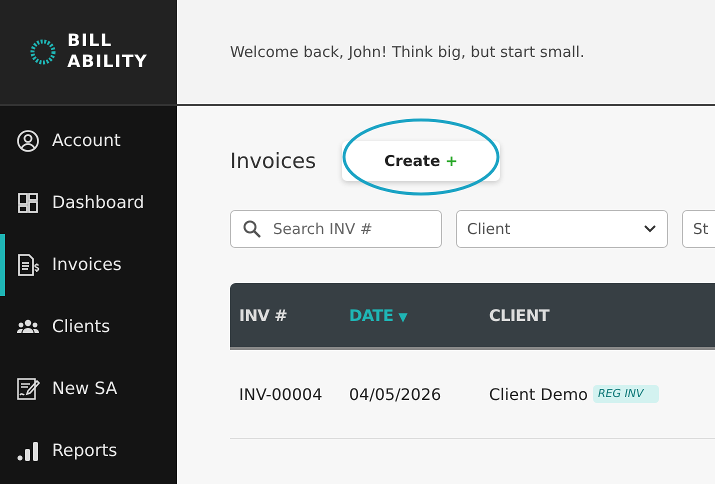  I want to click on select-field: St, so click(698, 229).